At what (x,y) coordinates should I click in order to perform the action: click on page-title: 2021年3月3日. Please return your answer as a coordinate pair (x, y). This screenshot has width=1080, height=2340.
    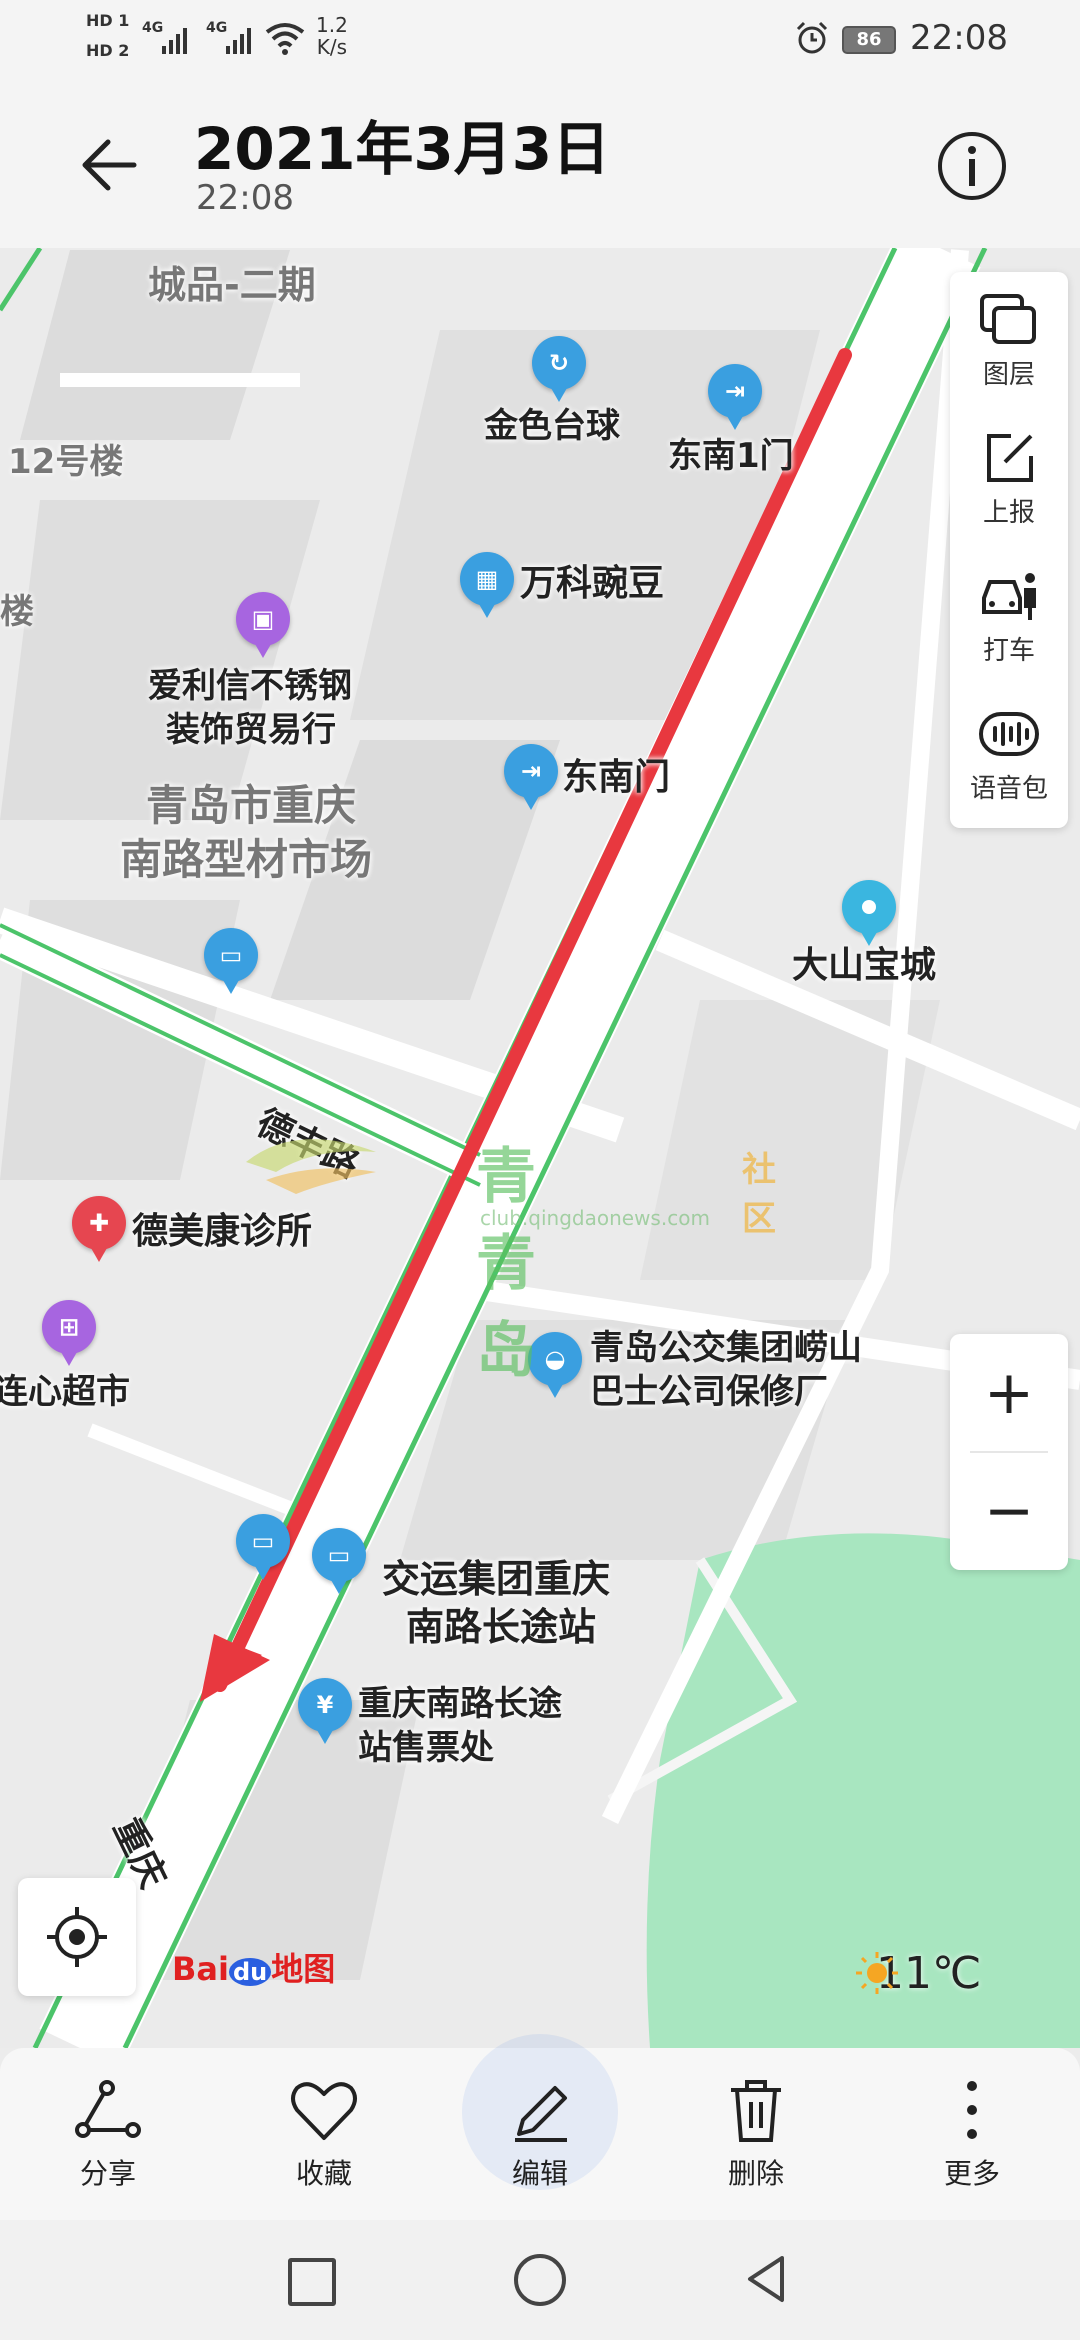
    Looking at the image, I should click on (402, 149).